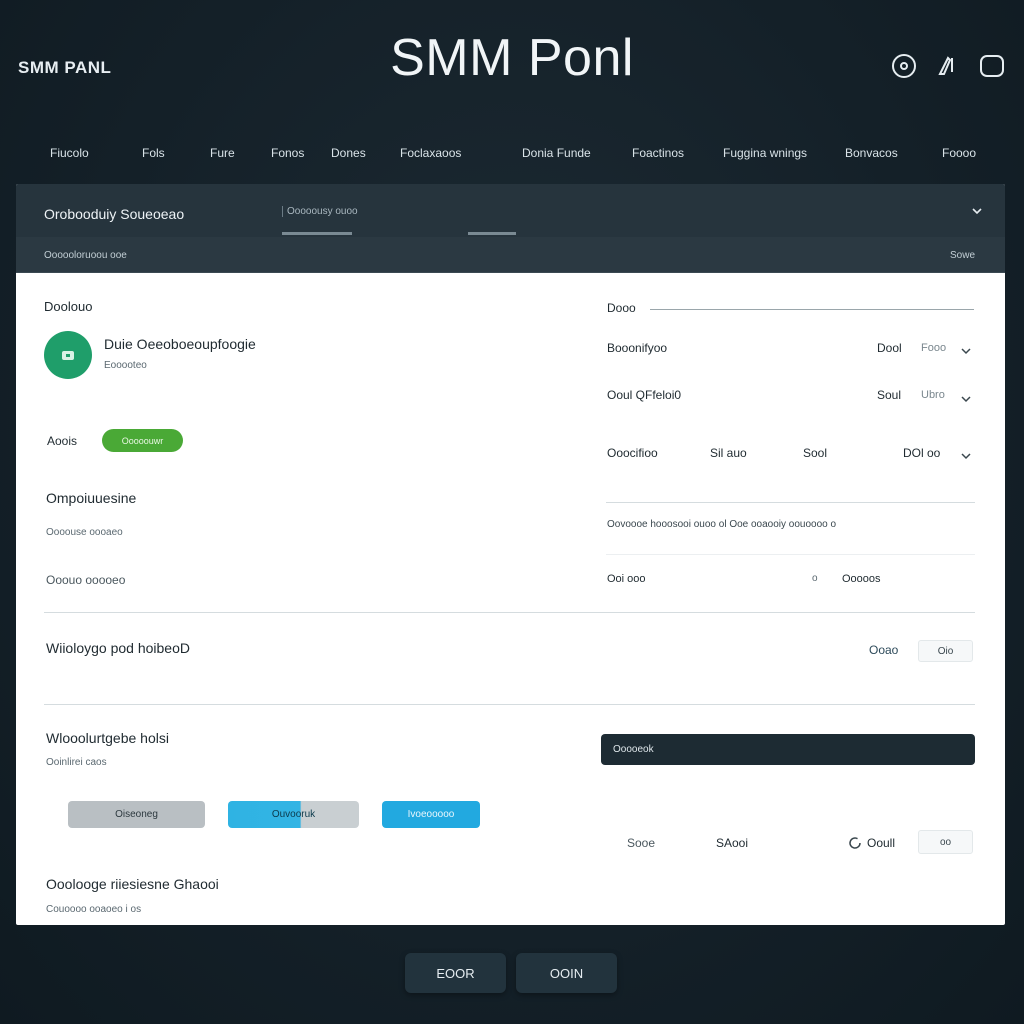  What do you see at coordinates (348, 153) in the screenshot?
I see `nav-item: Dones` at bounding box center [348, 153].